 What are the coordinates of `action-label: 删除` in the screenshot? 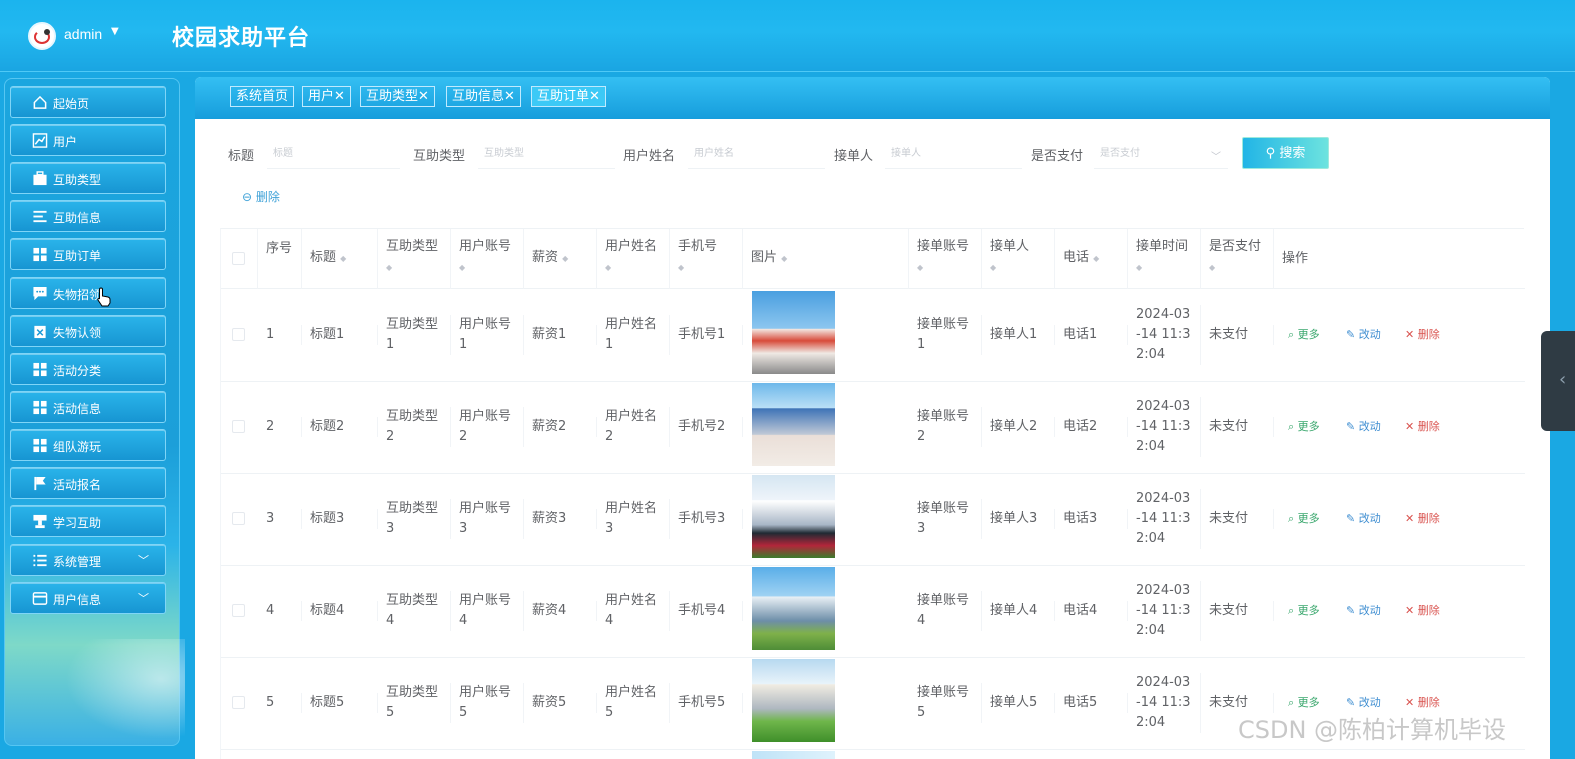 It's located at (1428, 610).